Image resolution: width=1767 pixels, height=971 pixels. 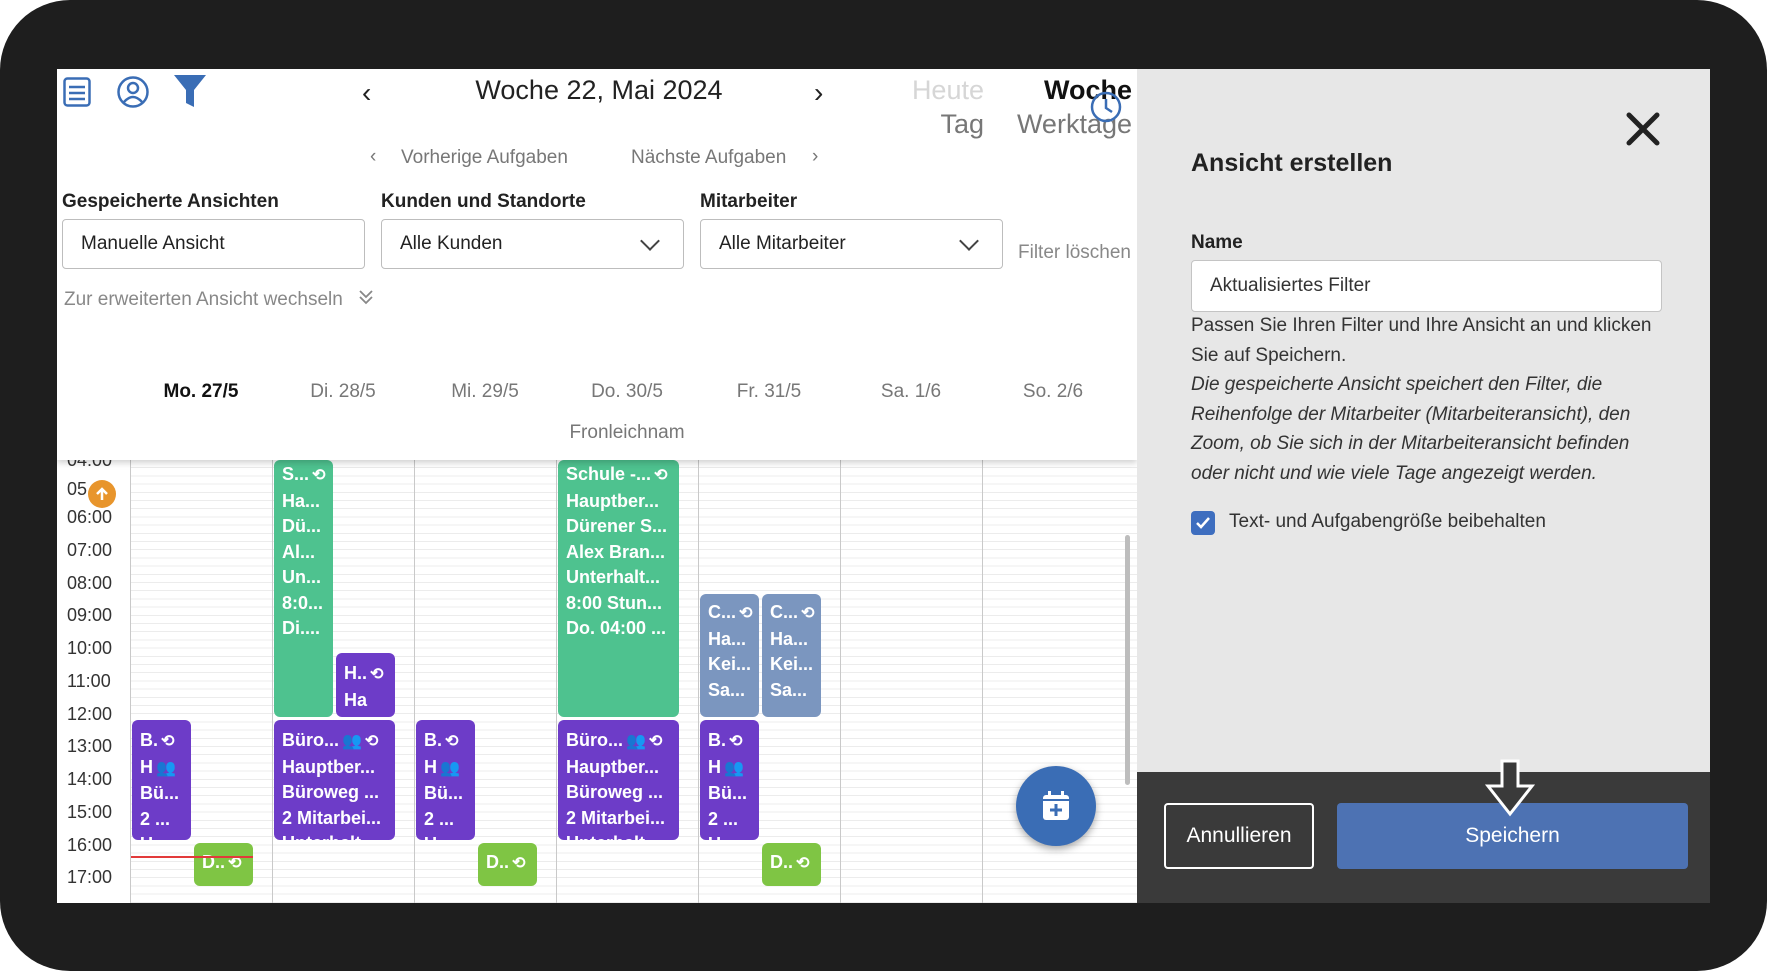 What do you see at coordinates (343, 392) in the screenshot?
I see `day-header-tue: Di. 28/5` at bounding box center [343, 392].